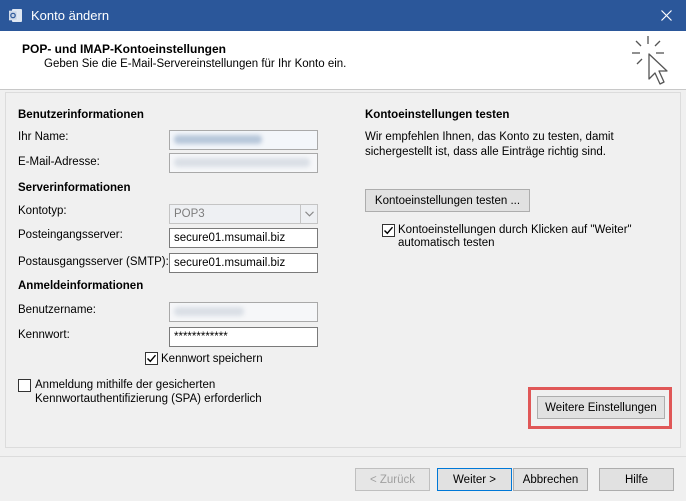 The height and width of the screenshot is (501, 686). What do you see at coordinates (243, 238) in the screenshot?
I see `incoming-server-input: secure01.msumail.biz` at bounding box center [243, 238].